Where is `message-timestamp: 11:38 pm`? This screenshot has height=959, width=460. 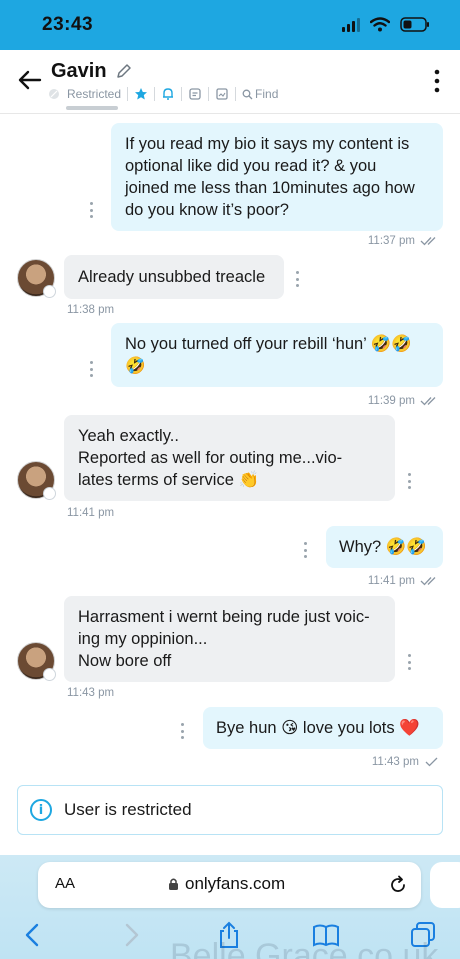
message-timestamp: 11:38 pm is located at coordinates (90, 310).